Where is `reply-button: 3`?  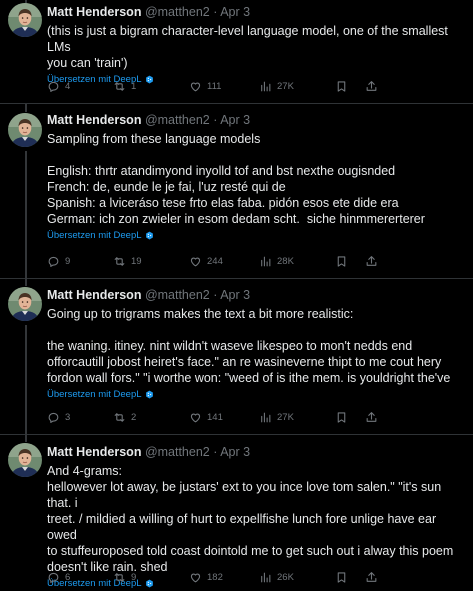
reply-button: 3 is located at coordinates (80, 417).